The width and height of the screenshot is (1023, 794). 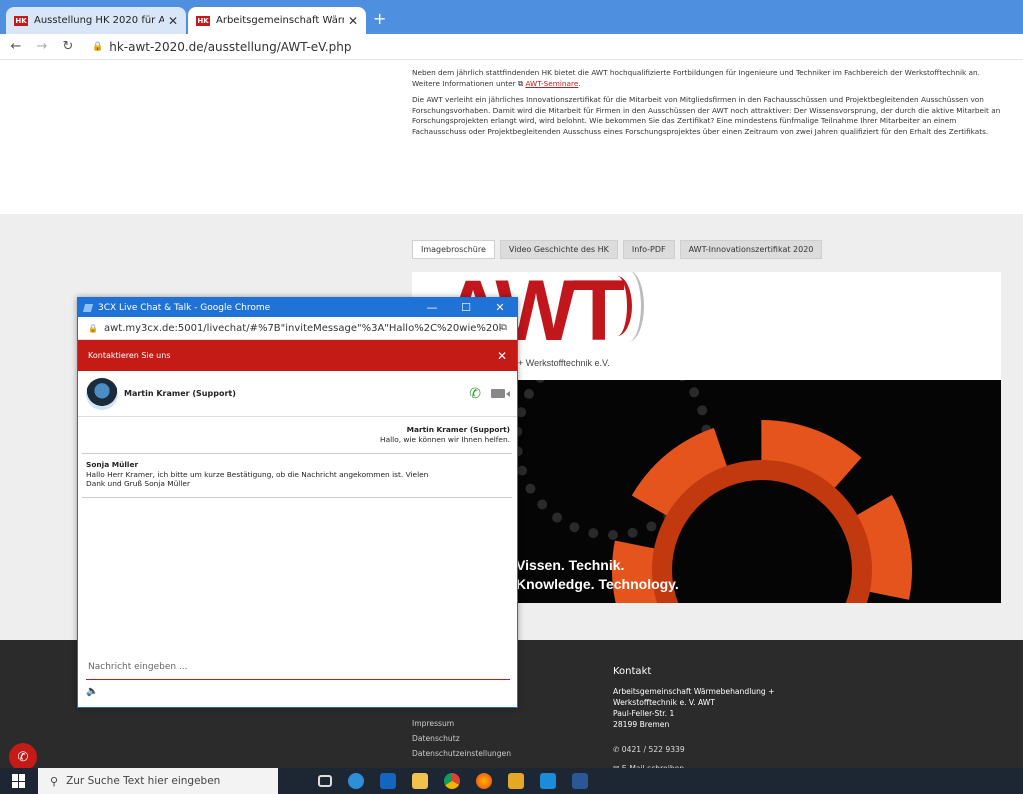 What do you see at coordinates (597, 575) in the screenshot?
I see `slogan: Vissen. Technik. Knowledge. Technology.` at bounding box center [597, 575].